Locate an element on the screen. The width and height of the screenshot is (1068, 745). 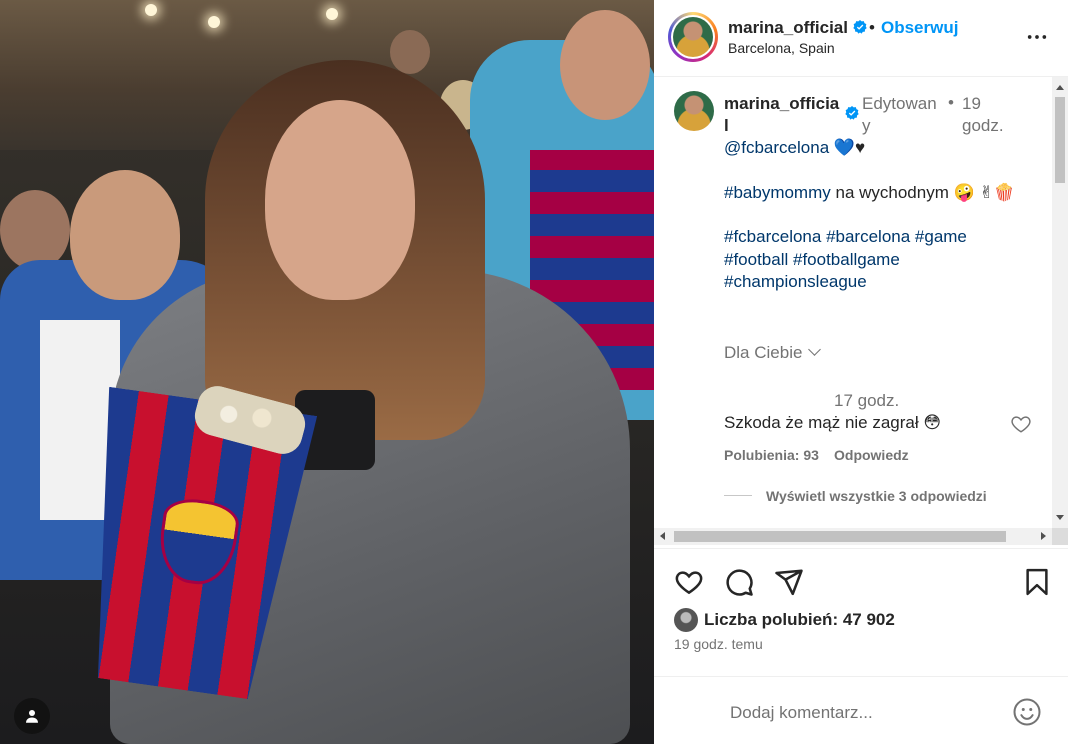
comment-input is located at coordinates (860, 713).